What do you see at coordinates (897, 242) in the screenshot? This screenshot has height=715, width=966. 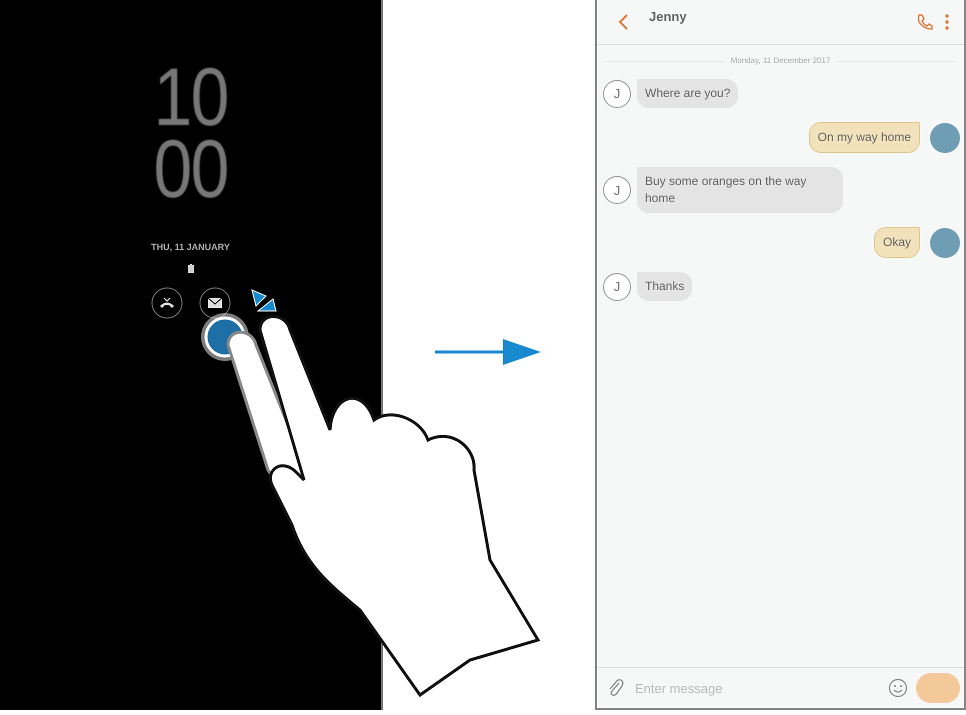 I see `message-bubble: Okay` at bounding box center [897, 242].